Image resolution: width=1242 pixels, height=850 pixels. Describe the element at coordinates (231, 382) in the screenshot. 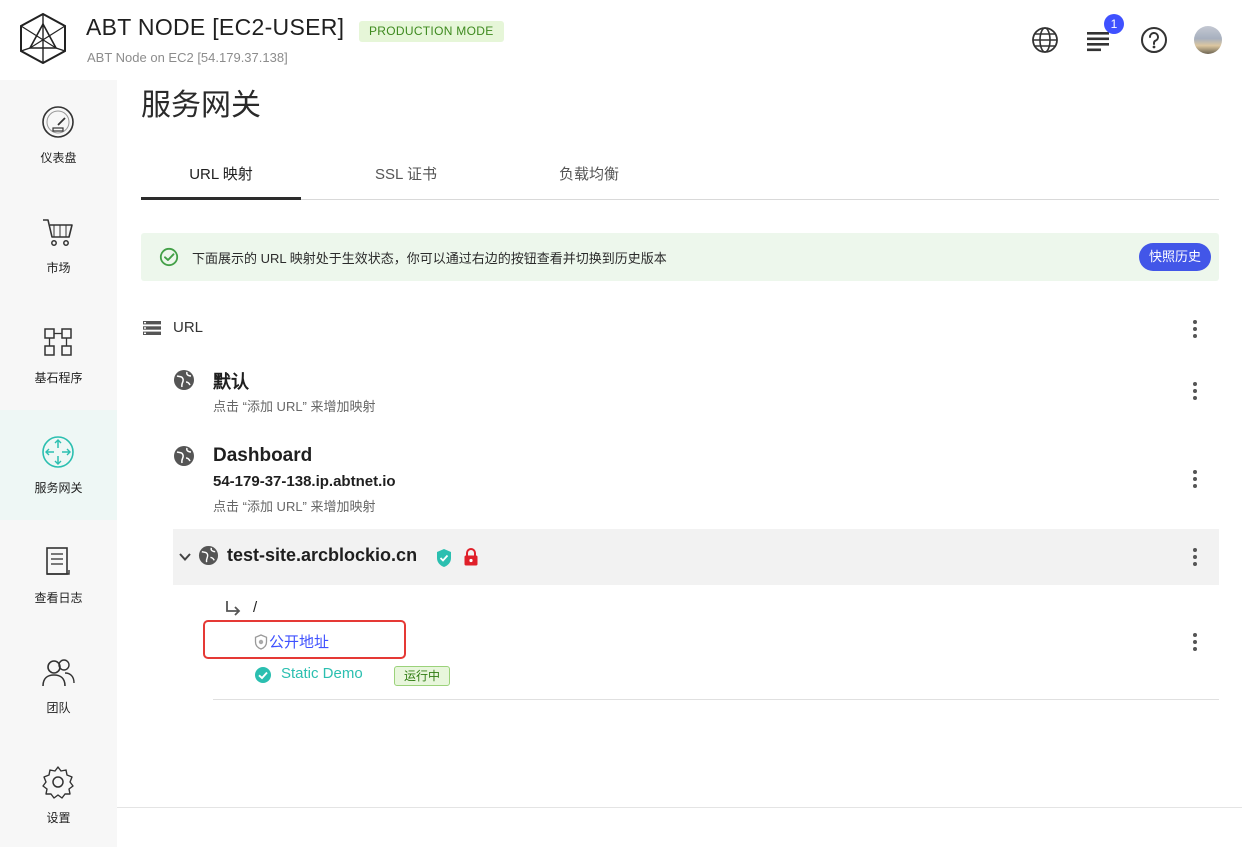

I see `group-title-default: 默认` at that location.